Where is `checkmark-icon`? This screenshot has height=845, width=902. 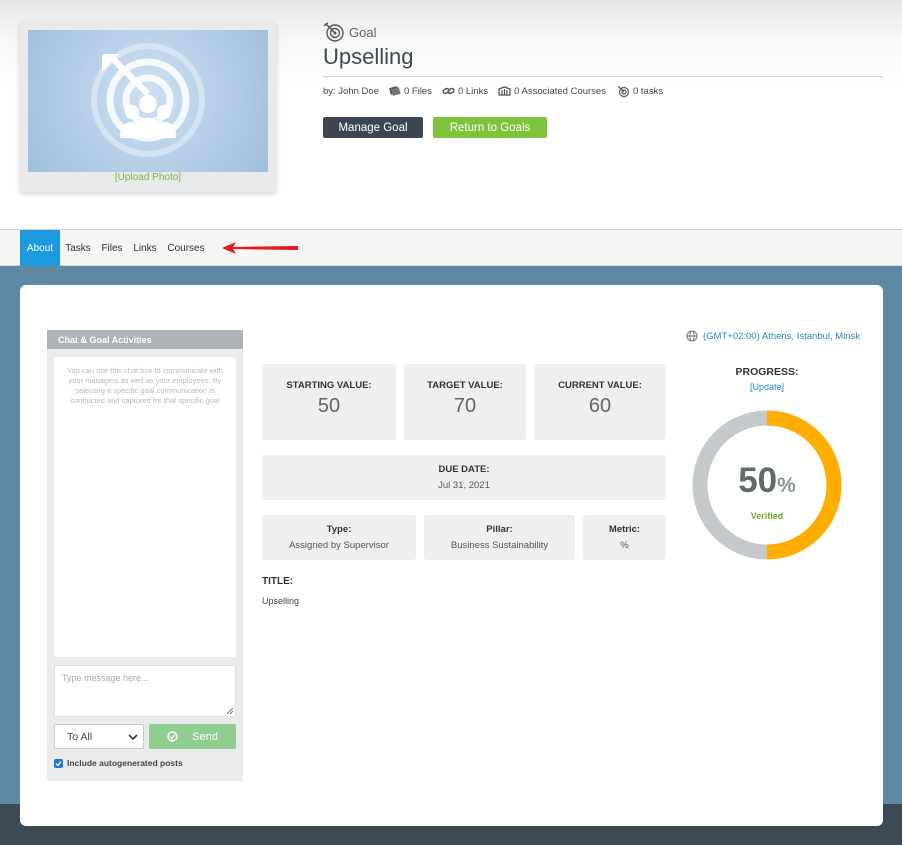 checkmark-icon is located at coordinates (58, 763).